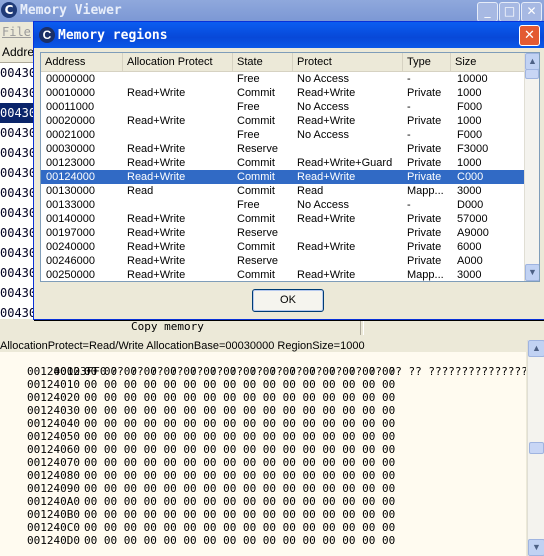  I want to click on region-state: Reserve, so click(257, 233).